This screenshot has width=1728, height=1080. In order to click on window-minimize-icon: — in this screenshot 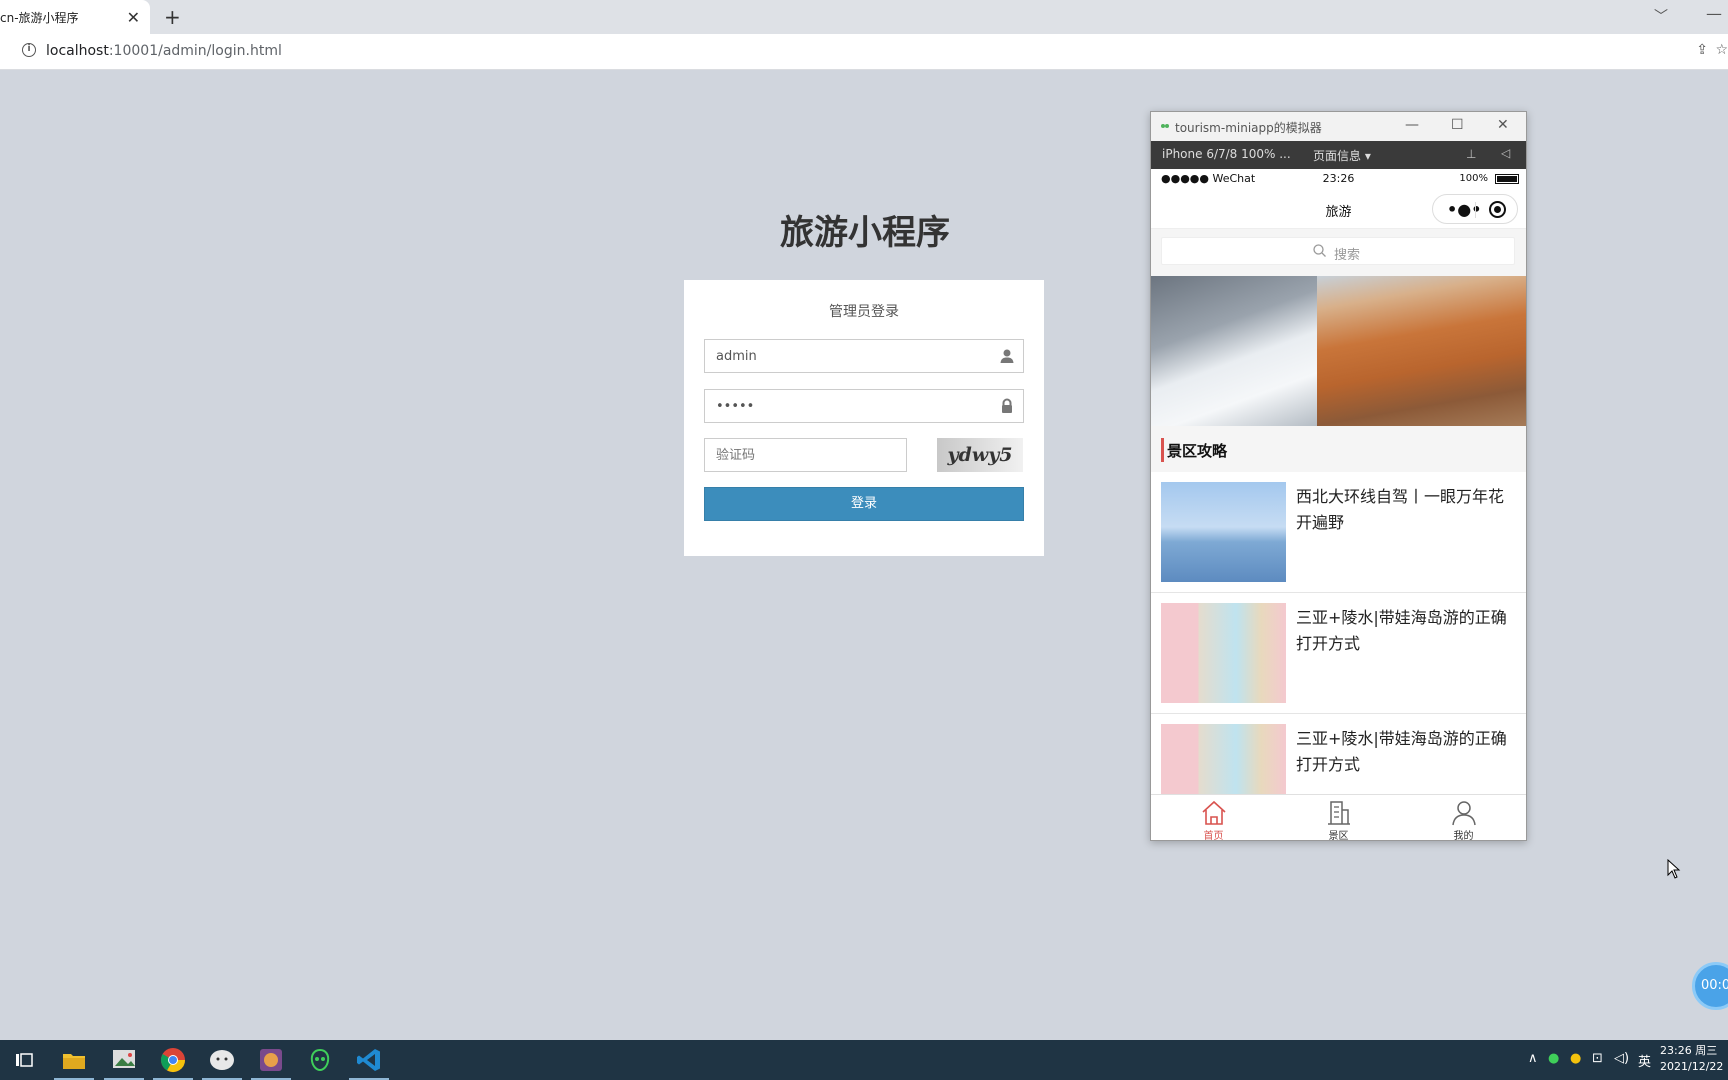, I will do `click(1714, 13)`.